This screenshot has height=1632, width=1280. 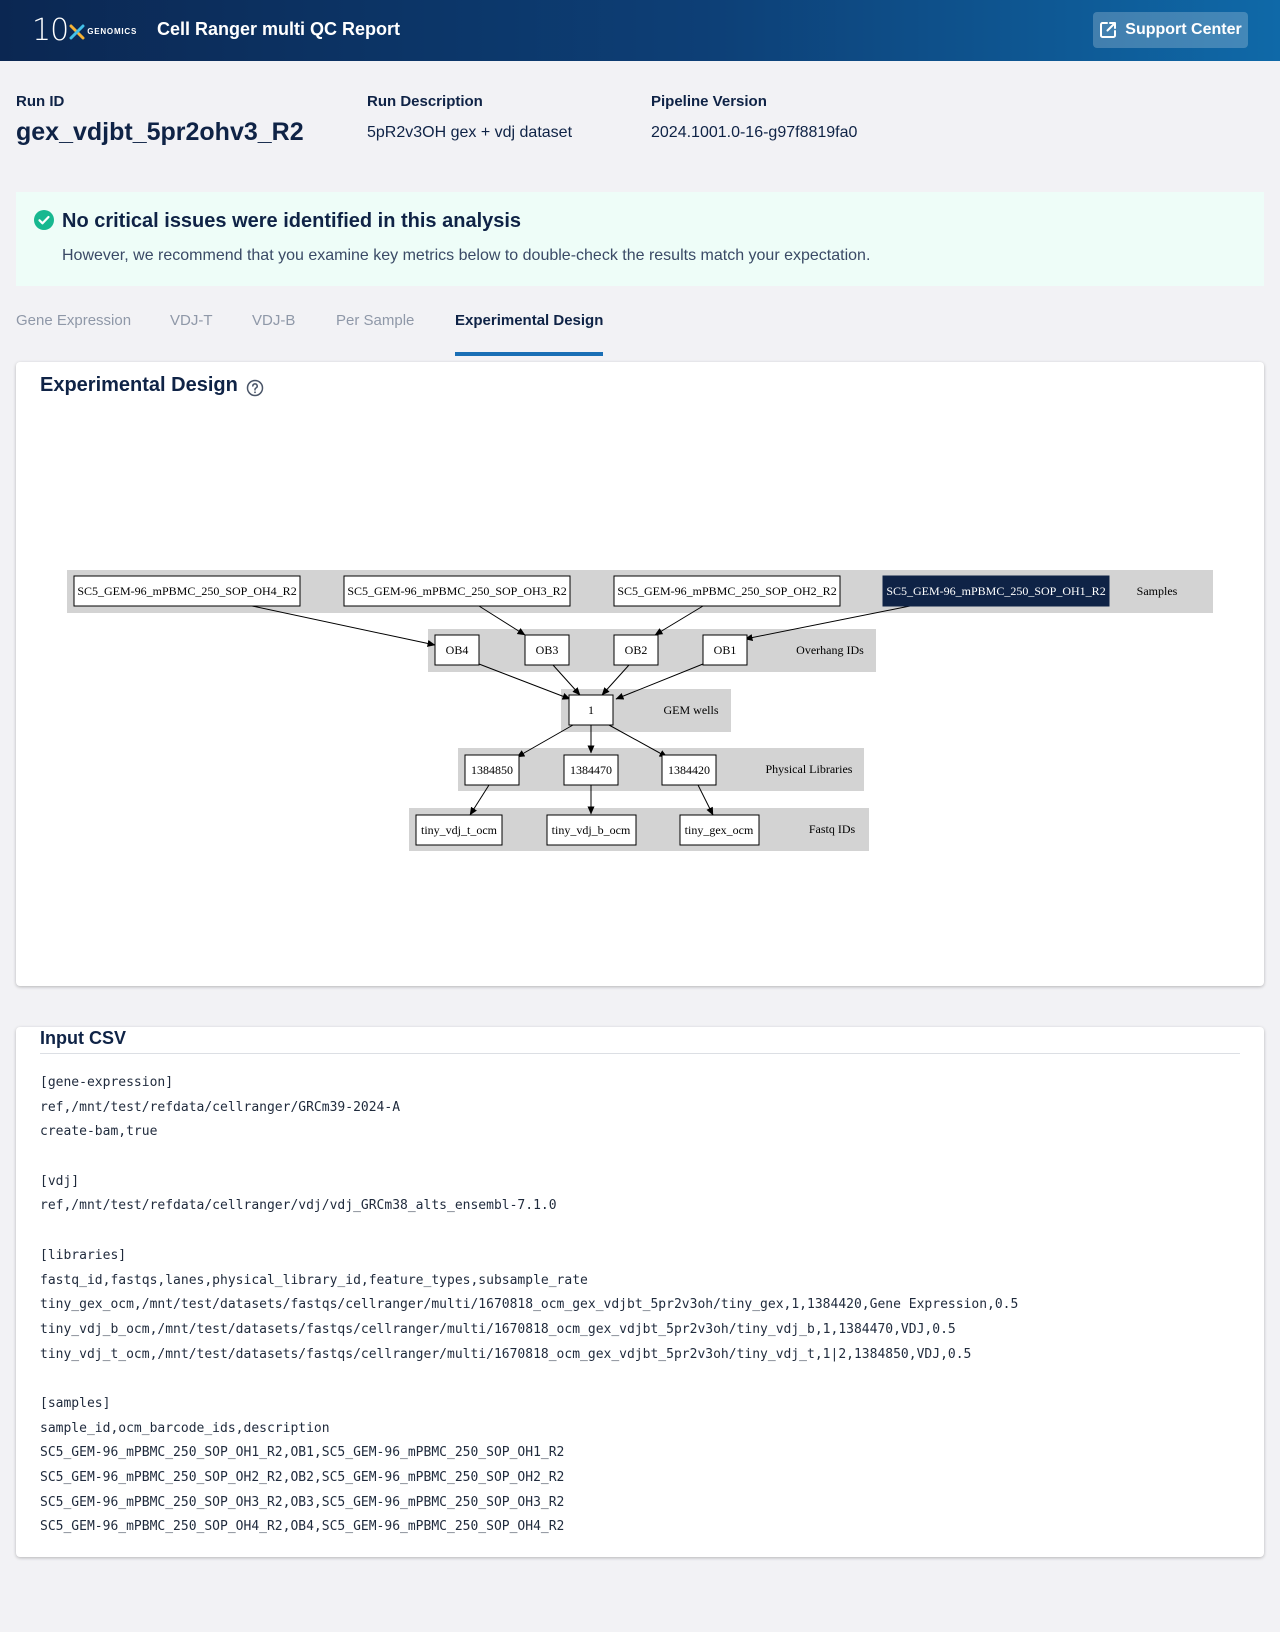 I want to click on csv-line: [libraries], so click(x=83, y=1255).